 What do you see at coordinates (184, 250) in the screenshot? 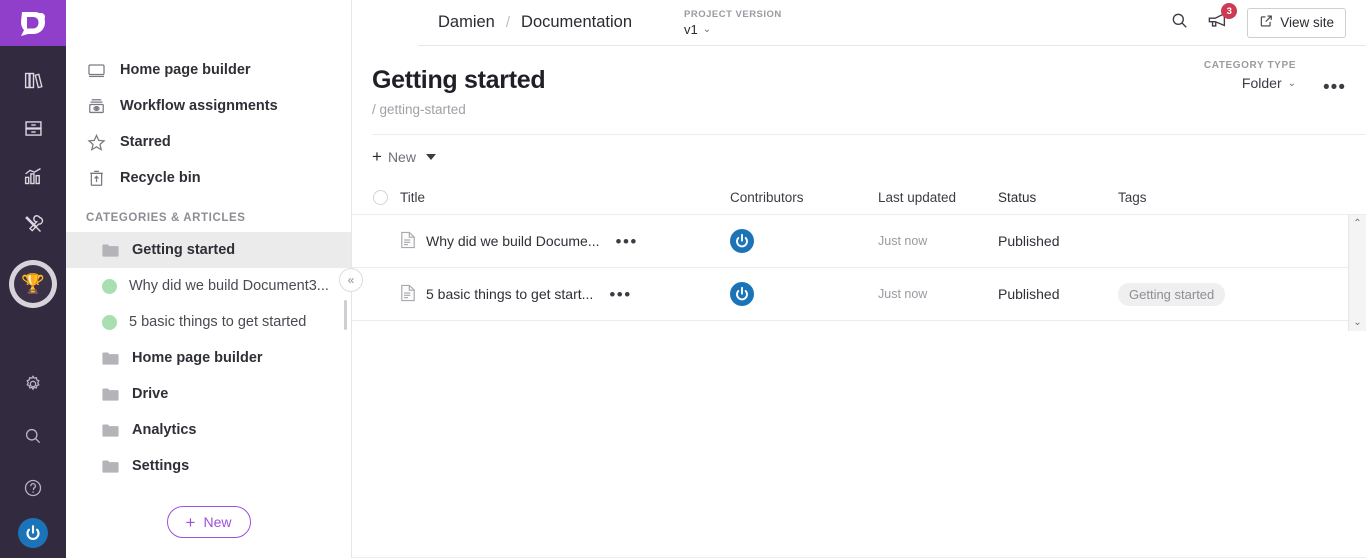
I see `sidebar-tree-label: Getting started` at bounding box center [184, 250].